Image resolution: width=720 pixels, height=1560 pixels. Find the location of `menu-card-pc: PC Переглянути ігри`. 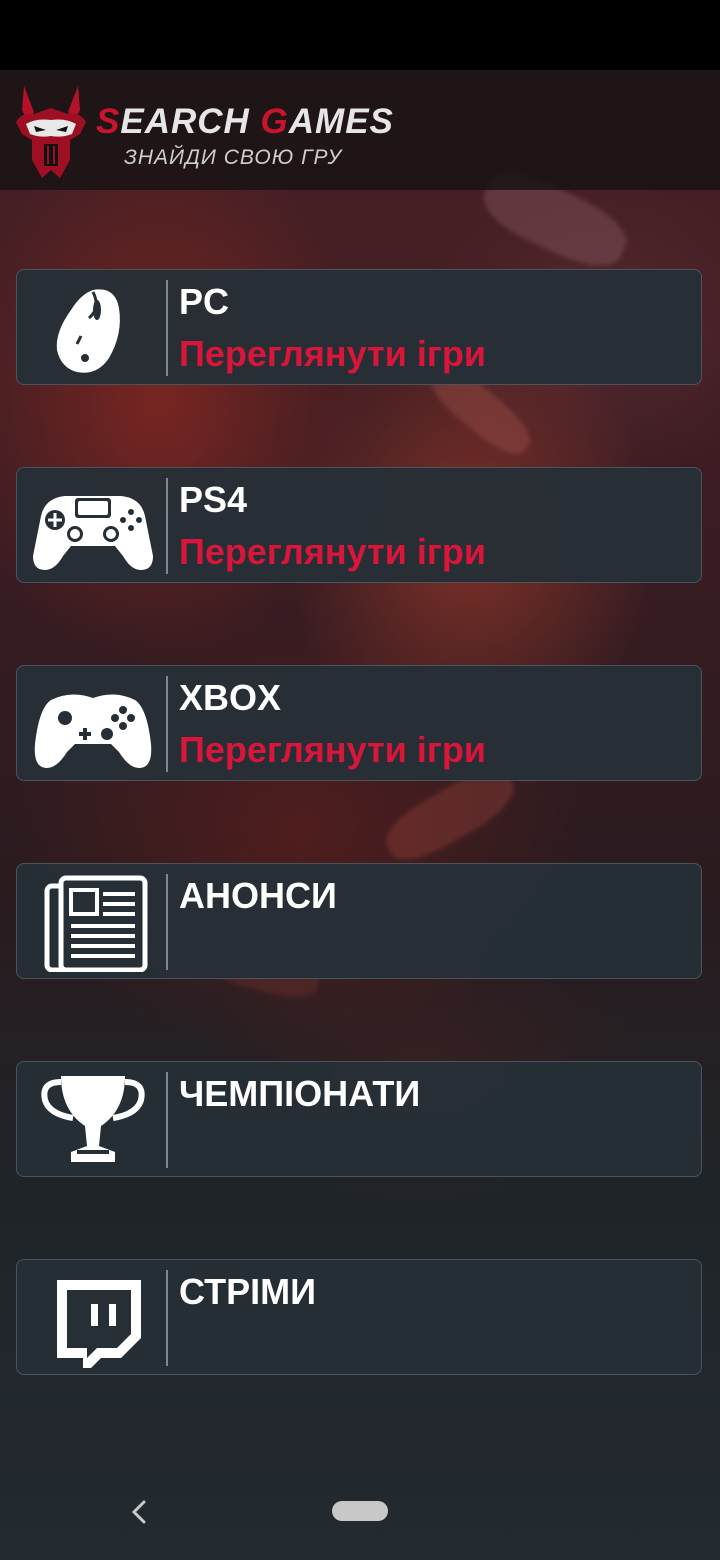

menu-card-pc: PC Переглянути ігри is located at coordinates (359, 327).